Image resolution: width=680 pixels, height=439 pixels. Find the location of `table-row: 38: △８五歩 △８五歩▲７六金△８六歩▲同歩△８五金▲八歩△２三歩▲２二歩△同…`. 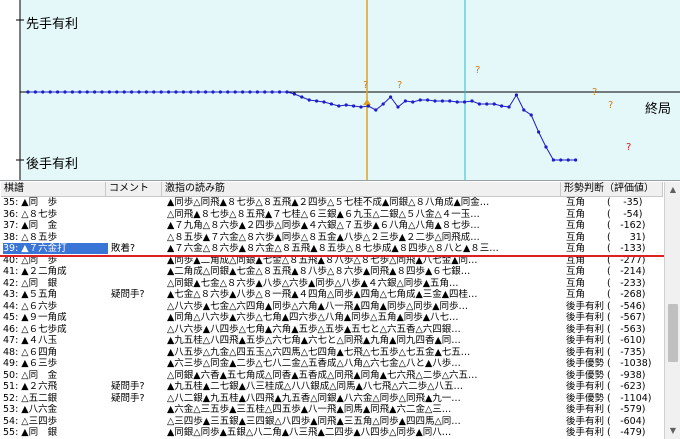

table-row: 38: △８五歩 △８五歩▲７六金△８六歩▲同歩△８五金▲八歩△２三歩▲２二歩△同… is located at coordinates (332, 237).